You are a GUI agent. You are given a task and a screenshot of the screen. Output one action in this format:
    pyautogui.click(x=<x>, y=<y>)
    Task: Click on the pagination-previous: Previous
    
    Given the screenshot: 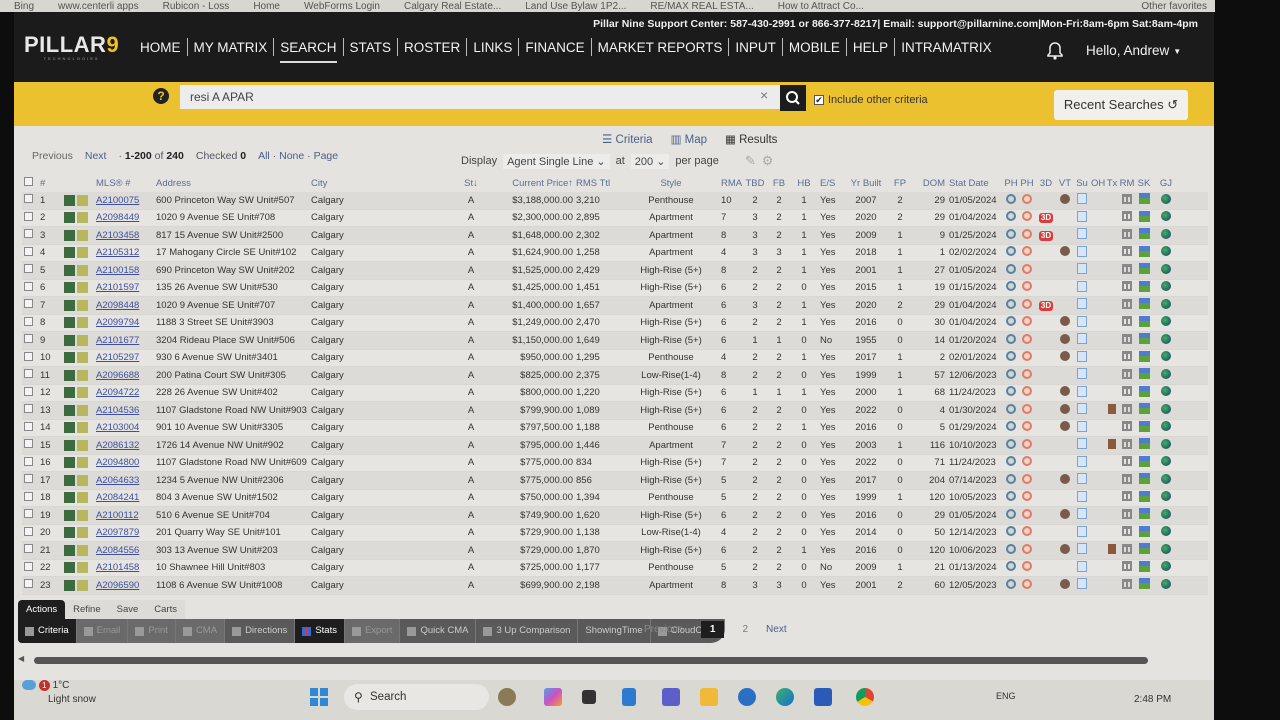 What is the action you would take?
    pyautogui.click(x=663, y=629)
    